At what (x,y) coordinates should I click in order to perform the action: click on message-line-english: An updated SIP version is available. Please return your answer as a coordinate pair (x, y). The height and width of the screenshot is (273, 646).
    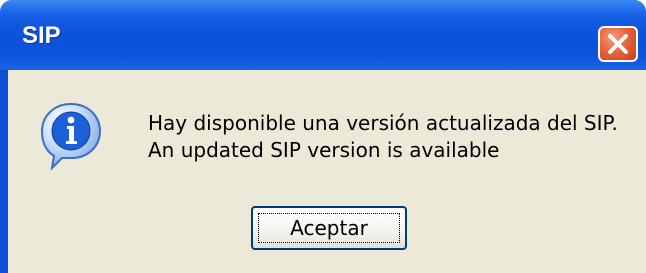
    Looking at the image, I should click on (324, 150).